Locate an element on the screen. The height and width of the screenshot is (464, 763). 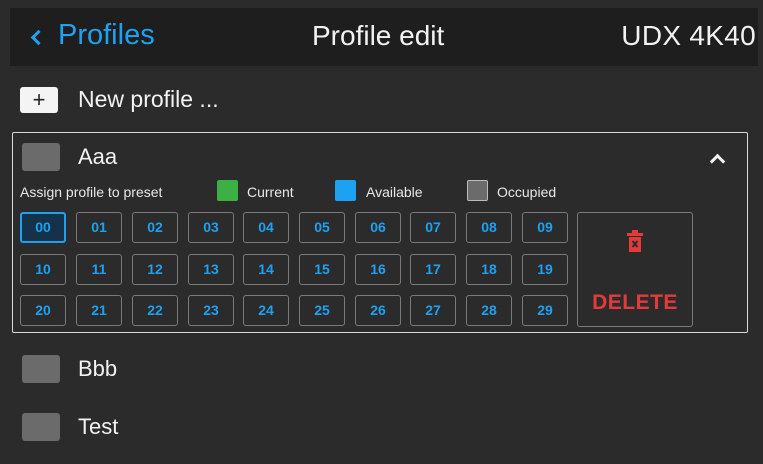
preset-button-15: 15 is located at coordinates (322, 269).